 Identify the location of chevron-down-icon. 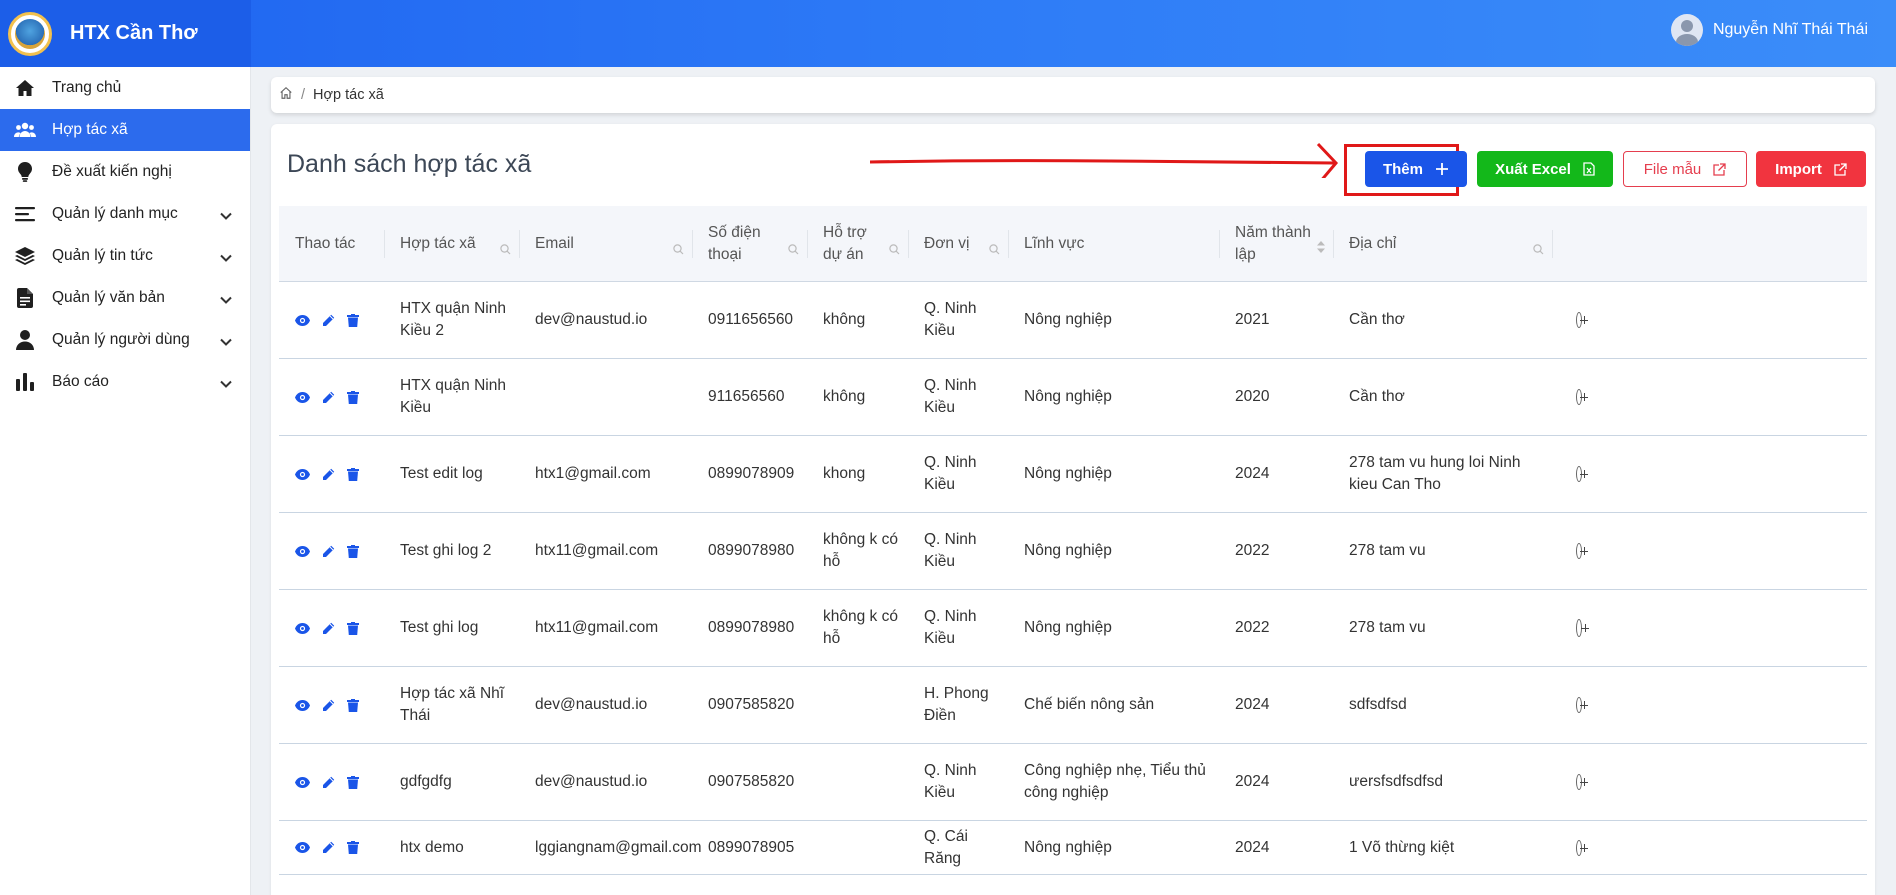
(227, 340).